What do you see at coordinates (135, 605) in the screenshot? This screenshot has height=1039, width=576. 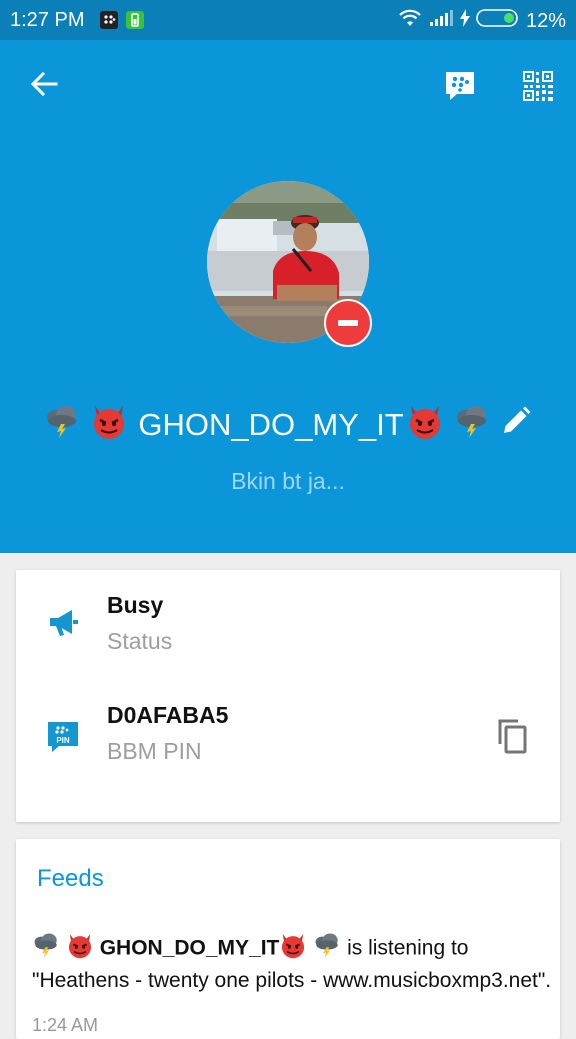 I see `status-value: Busy` at bounding box center [135, 605].